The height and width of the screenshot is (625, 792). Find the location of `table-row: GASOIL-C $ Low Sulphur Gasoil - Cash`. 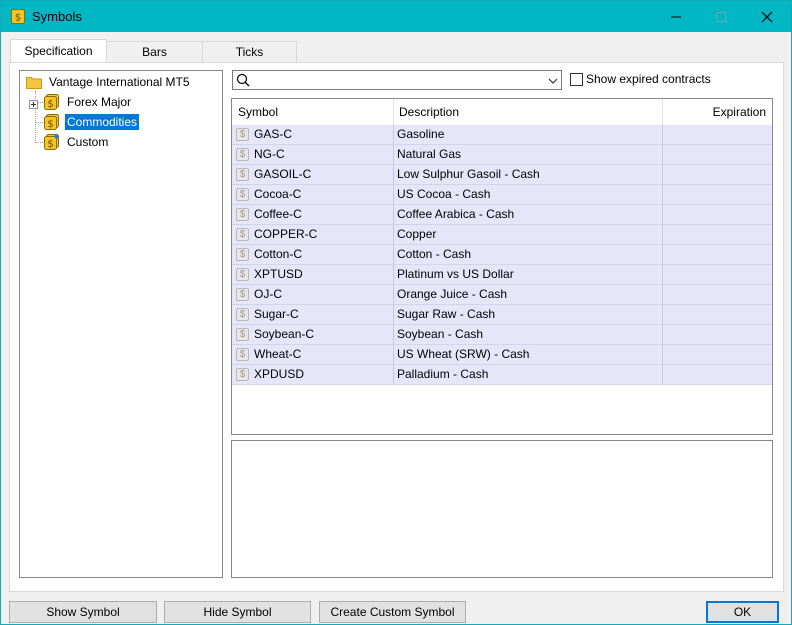

table-row: GASOIL-C $ Low Sulphur Gasoil - Cash is located at coordinates (502, 175).